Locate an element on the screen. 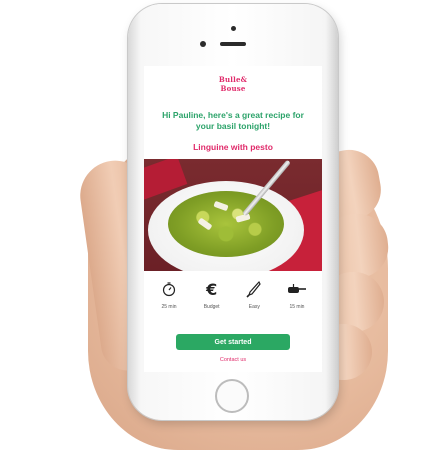 Image resolution: width=443 pixels, height=450 pixels. contact-us-link: Contact us is located at coordinates (233, 360).